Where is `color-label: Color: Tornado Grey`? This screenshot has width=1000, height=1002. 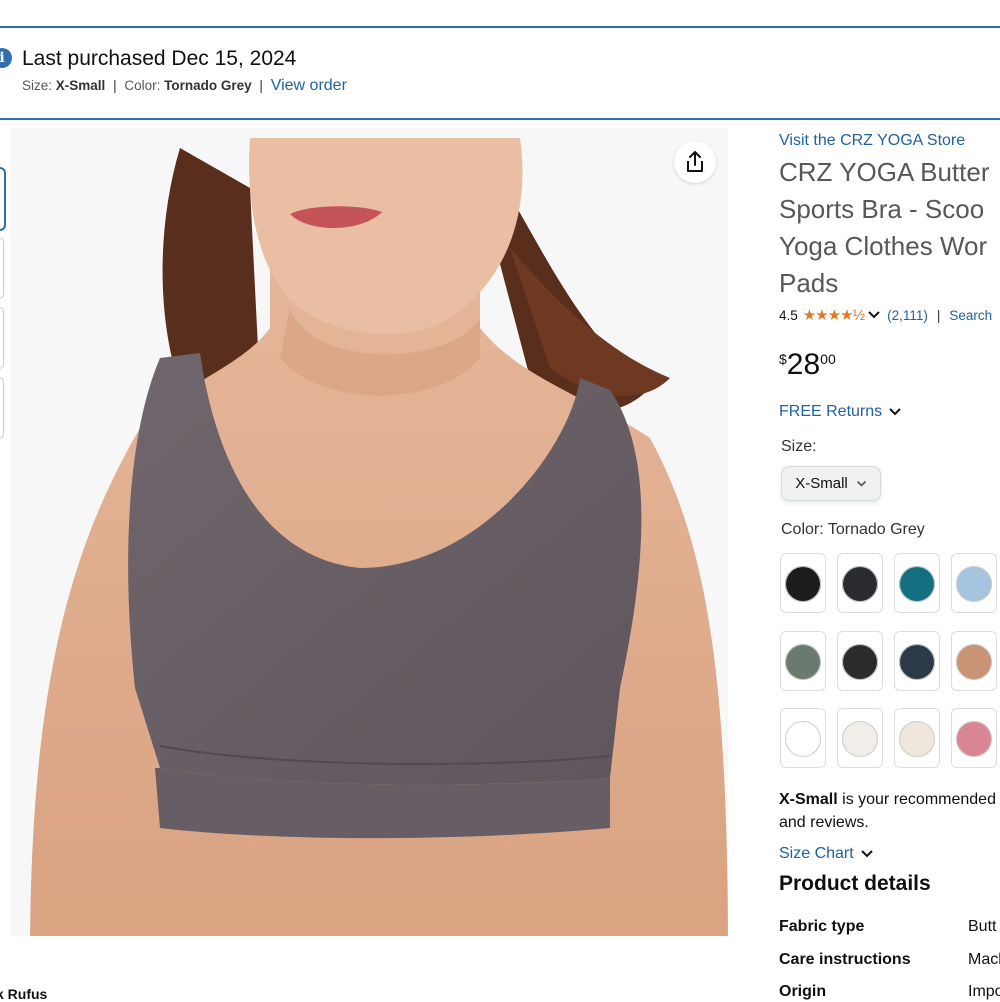
color-label: Color: Tornado Grey is located at coordinates (853, 530).